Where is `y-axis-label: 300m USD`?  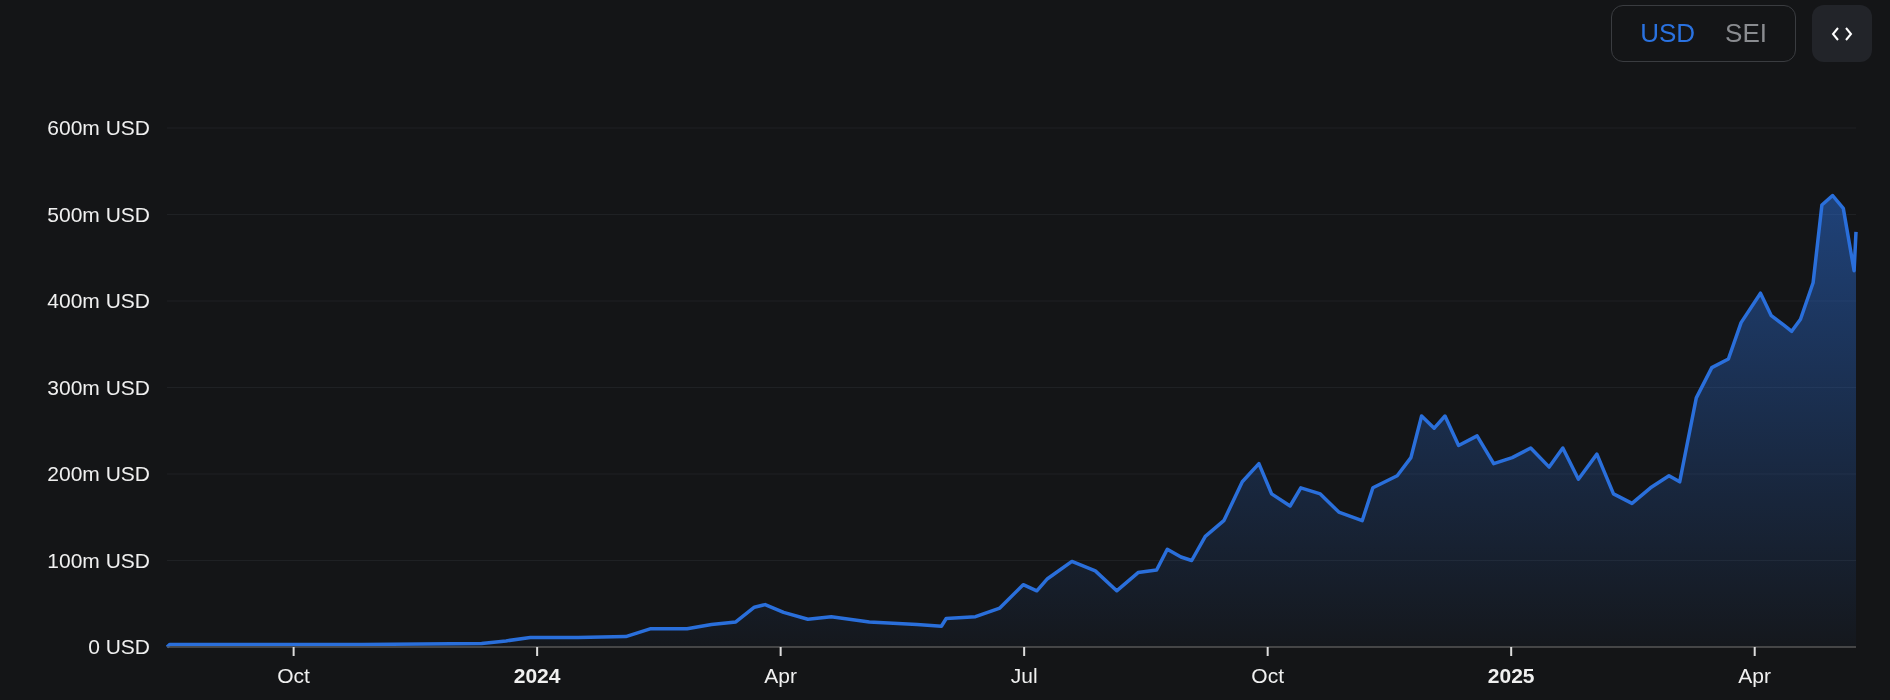 y-axis-label: 300m USD is located at coordinates (98, 387).